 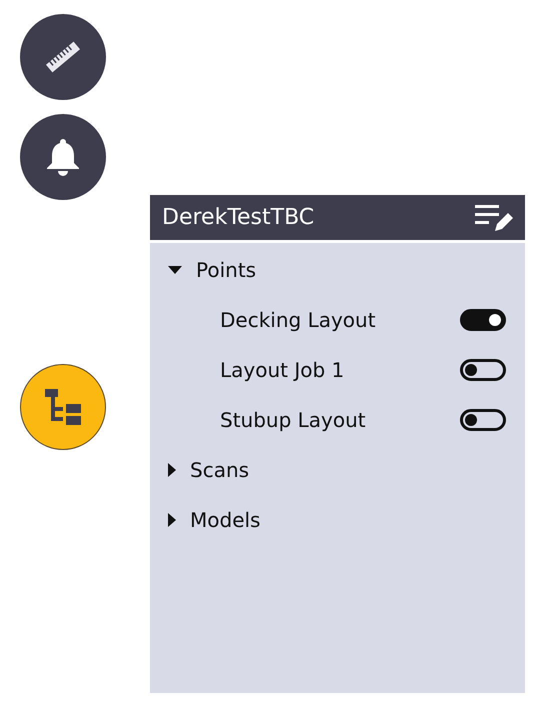 What do you see at coordinates (63, 407) in the screenshot?
I see `hierarchy-icon` at bounding box center [63, 407].